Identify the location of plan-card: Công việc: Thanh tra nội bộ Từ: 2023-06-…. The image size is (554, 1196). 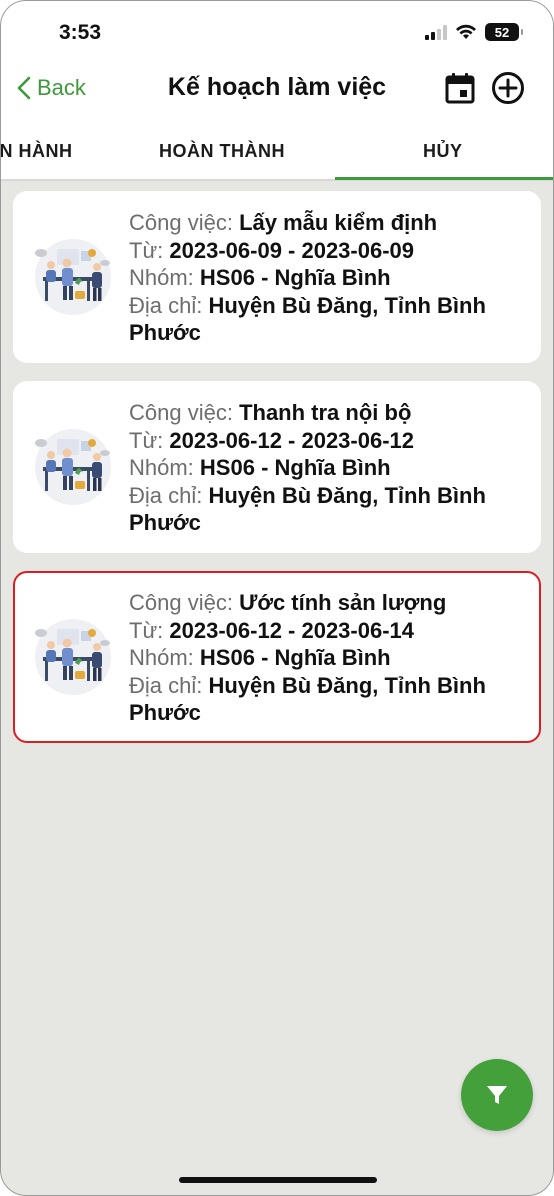
(277, 467).